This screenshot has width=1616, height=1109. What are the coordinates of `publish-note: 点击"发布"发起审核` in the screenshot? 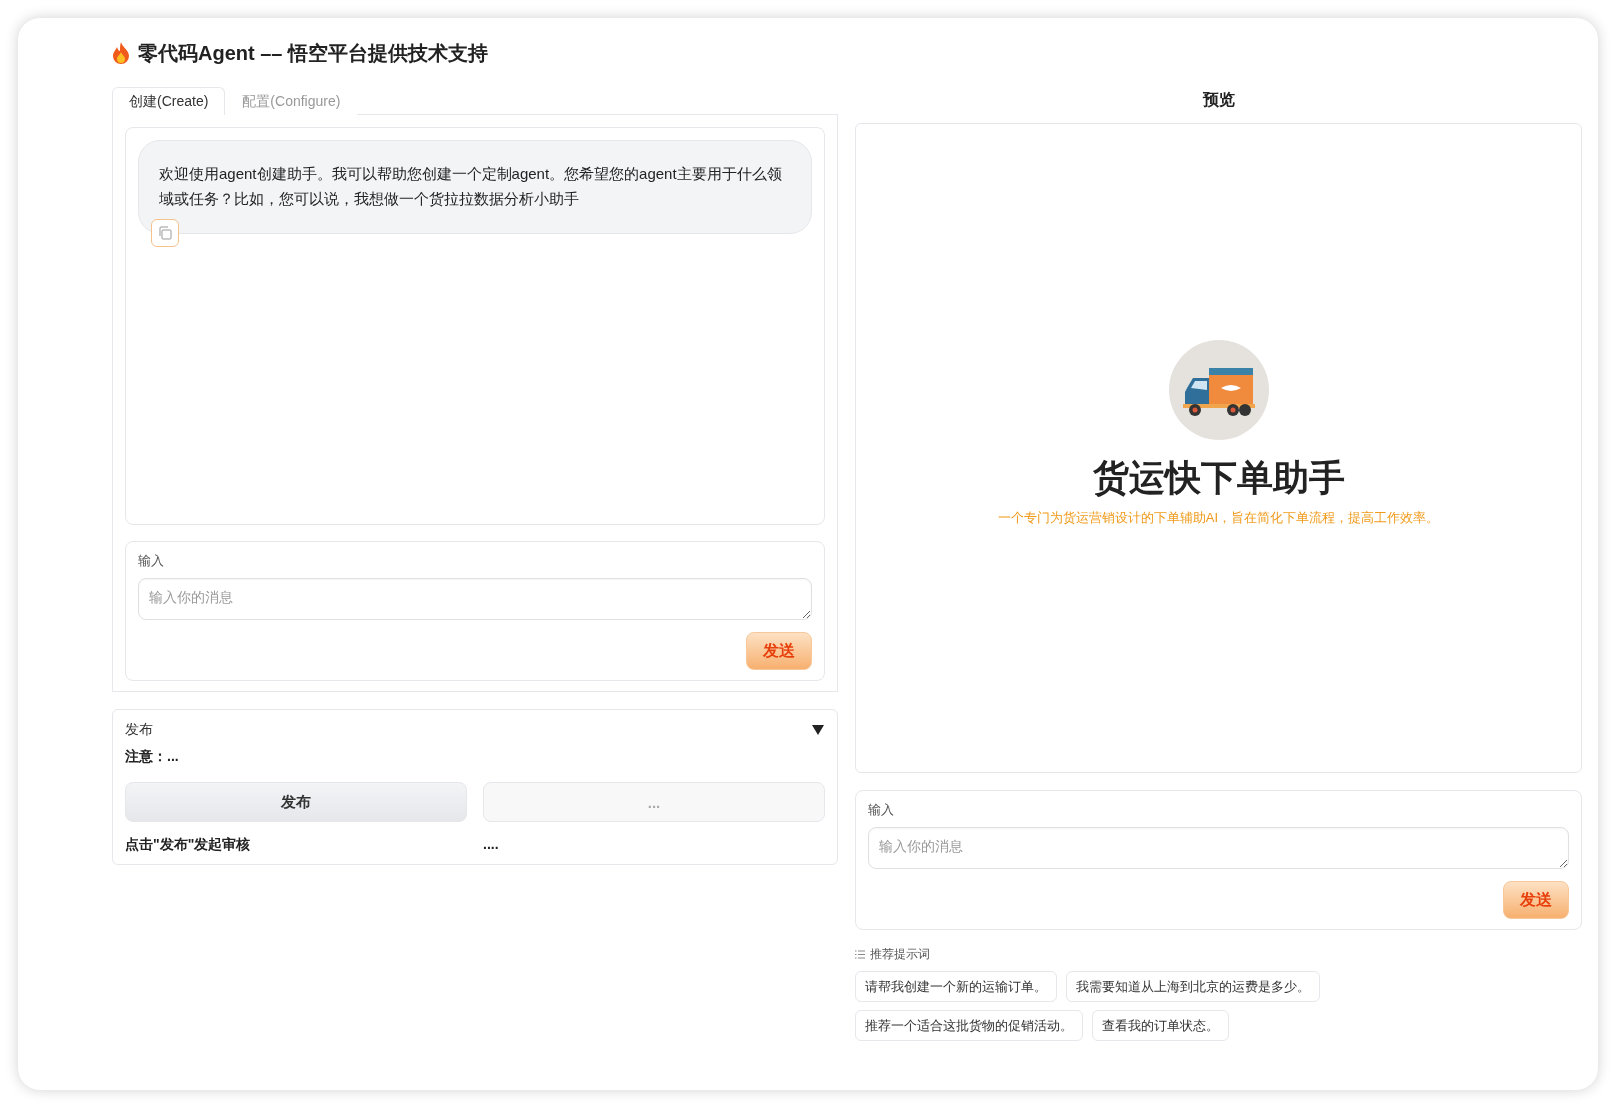 It's located at (188, 845).